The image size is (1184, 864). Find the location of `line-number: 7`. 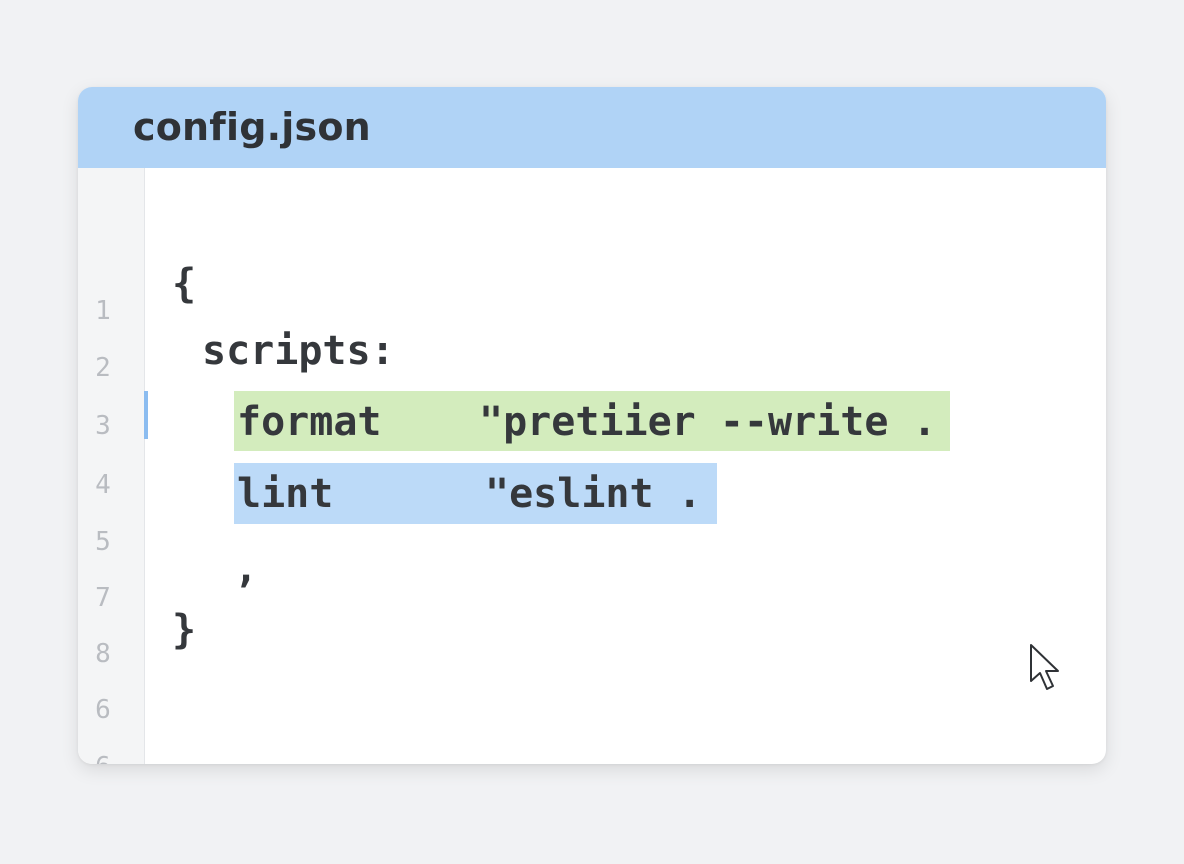

line-number: 7 is located at coordinates (103, 598).